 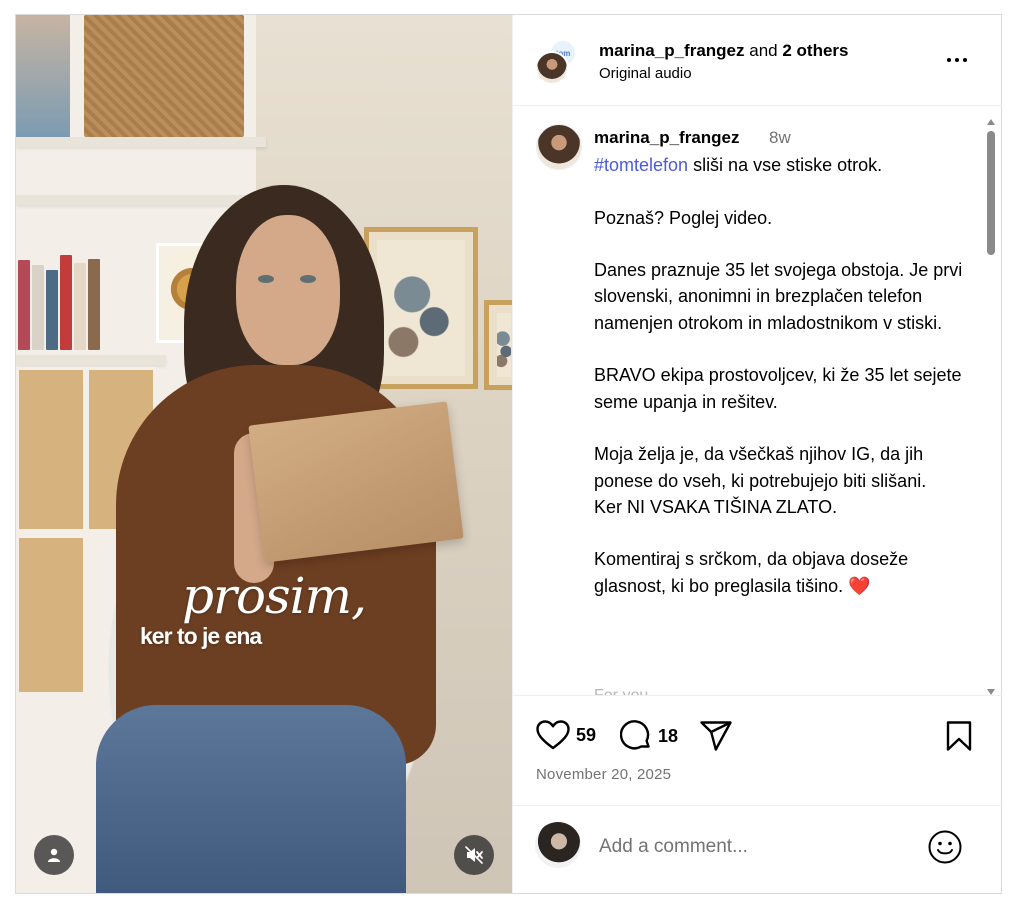 What do you see at coordinates (164, 76) in the screenshot?
I see `woven-basket` at bounding box center [164, 76].